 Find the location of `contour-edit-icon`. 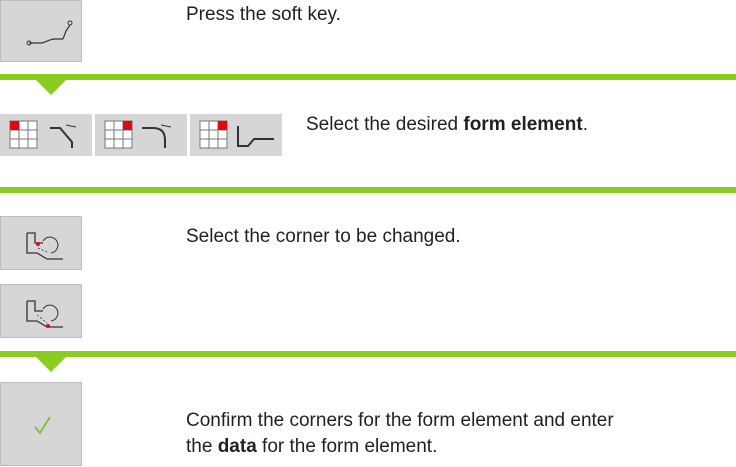

contour-edit-icon is located at coordinates (49, 33).